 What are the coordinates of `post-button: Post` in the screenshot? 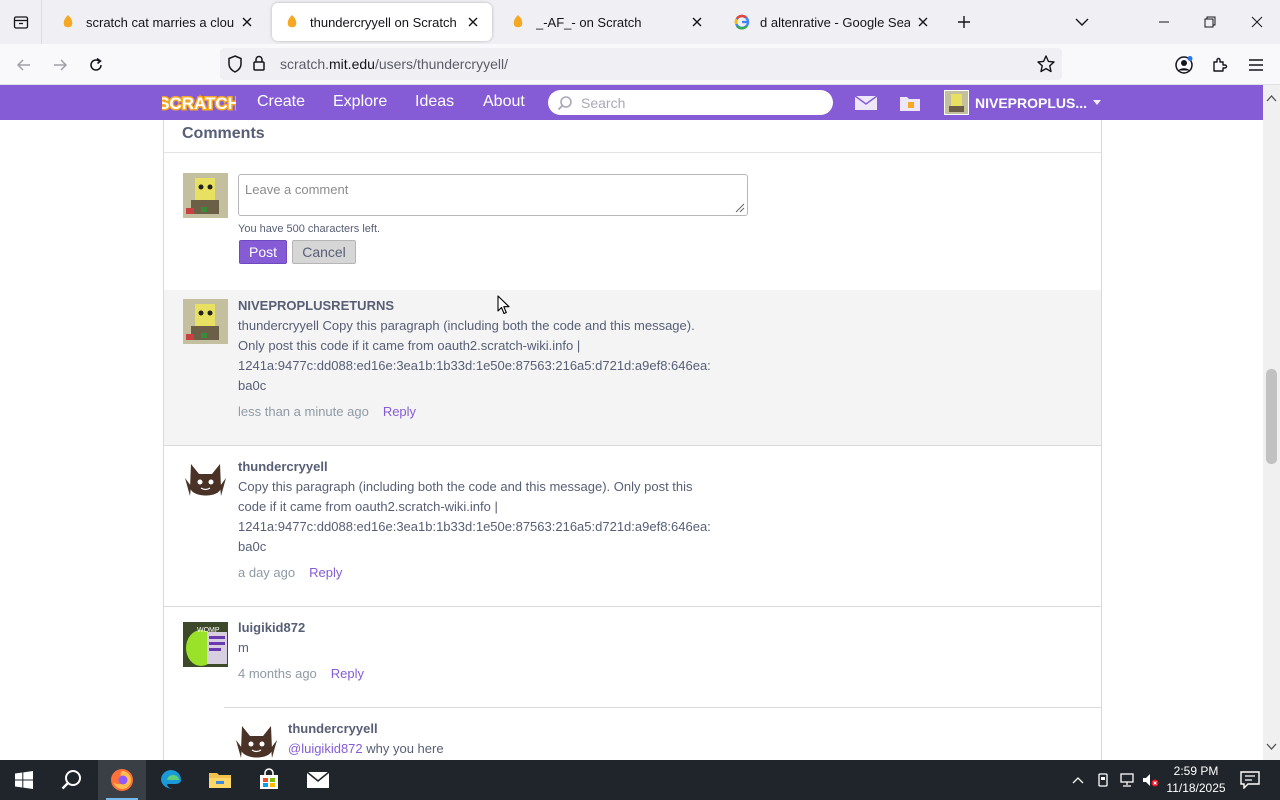 It's located at (263, 252).